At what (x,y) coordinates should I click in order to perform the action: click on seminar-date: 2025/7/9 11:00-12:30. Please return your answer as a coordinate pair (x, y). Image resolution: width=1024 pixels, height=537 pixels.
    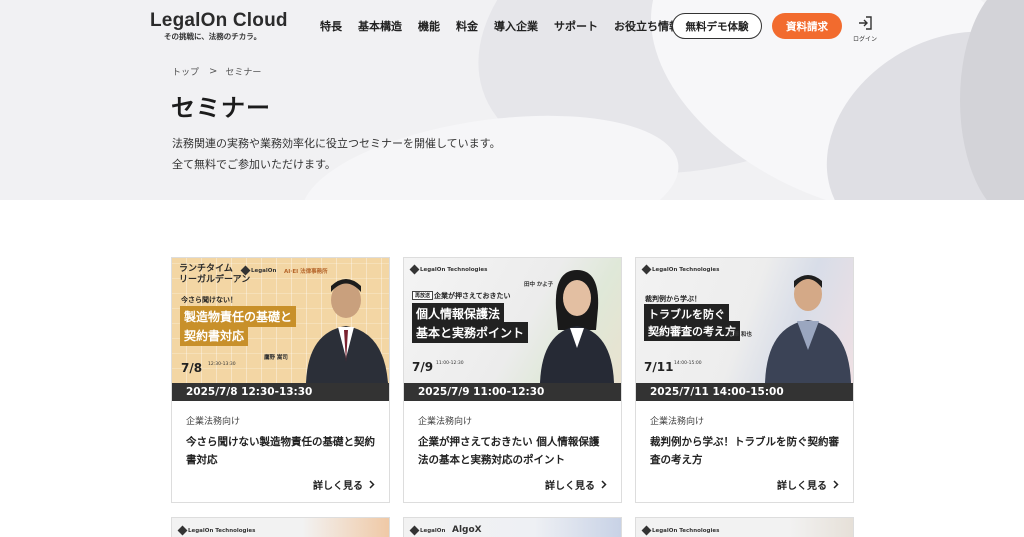
    Looking at the image, I should click on (512, 392).